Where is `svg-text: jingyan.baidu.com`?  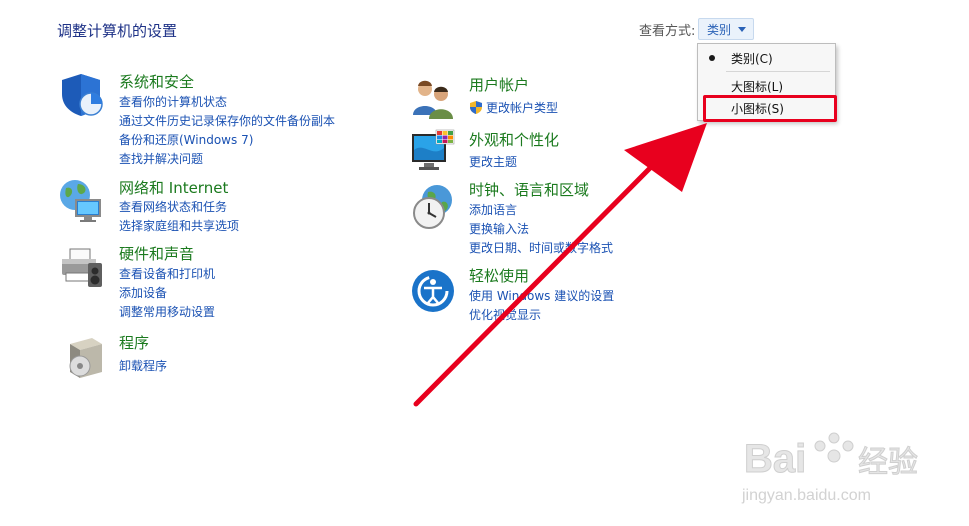
svg-text: jingyan.baidu.com is located at coordinates (806, 495).